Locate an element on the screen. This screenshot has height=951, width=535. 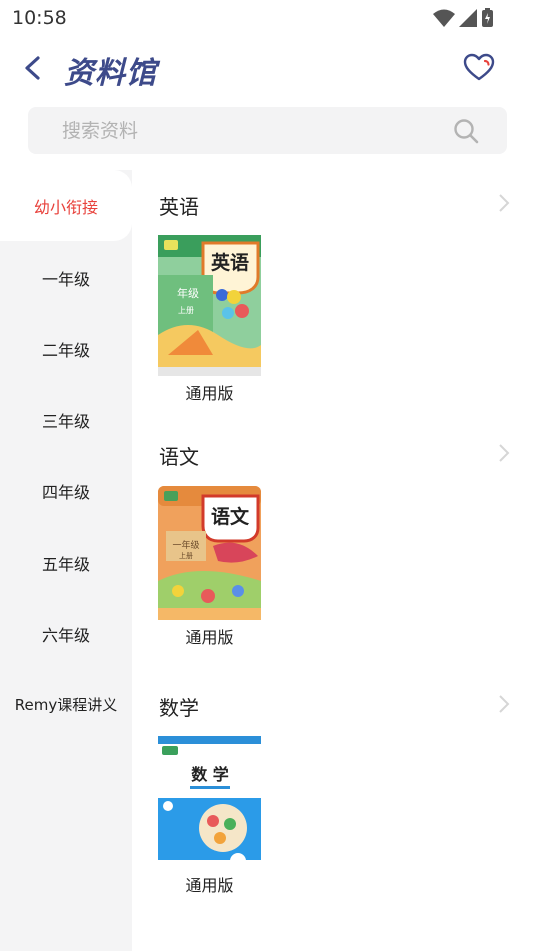
book-card-chinese: 语文 一年级 上册 通用版 is located at coordinates (209, 567).